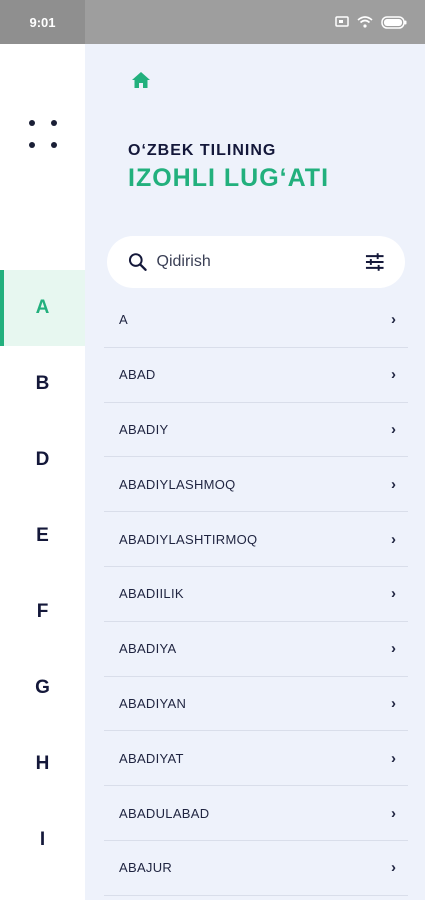 This screenshot has width=425, height=900. Describe the element at coordinates (256, 649) in the screenshot. I see `word-list-item: ABADIYA ›` at that location.